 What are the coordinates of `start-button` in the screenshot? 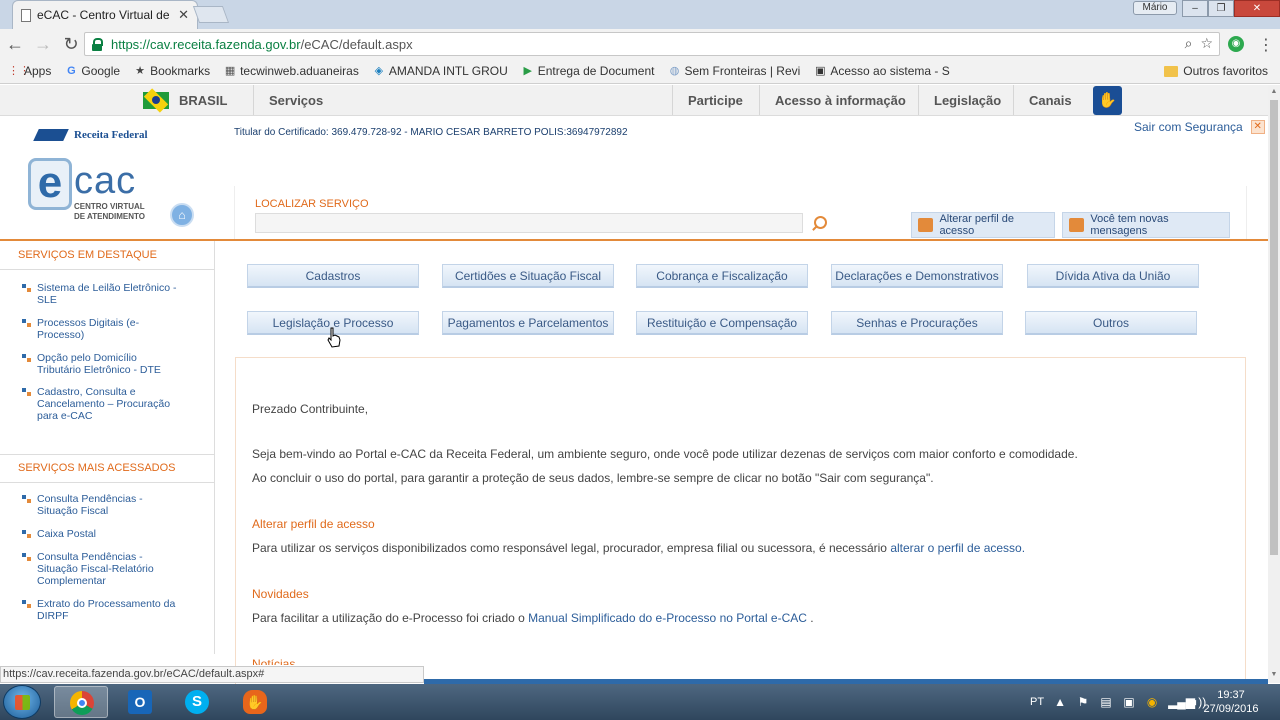 It's located at (22, 702).